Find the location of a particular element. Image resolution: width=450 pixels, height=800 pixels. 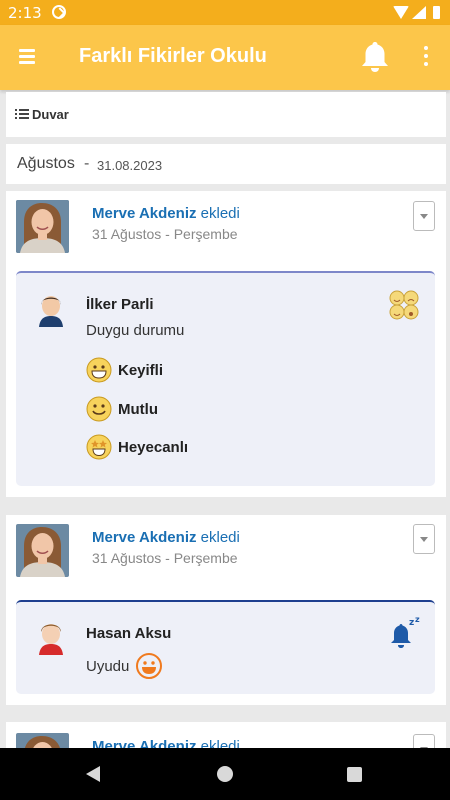

card-text: Duygu durumu is located at coordinates (135, 330).